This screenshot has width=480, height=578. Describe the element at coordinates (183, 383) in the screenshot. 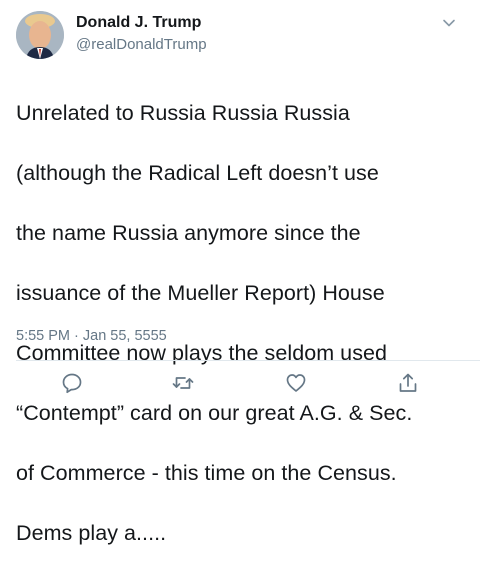

I see `retweet-icon` at that location.